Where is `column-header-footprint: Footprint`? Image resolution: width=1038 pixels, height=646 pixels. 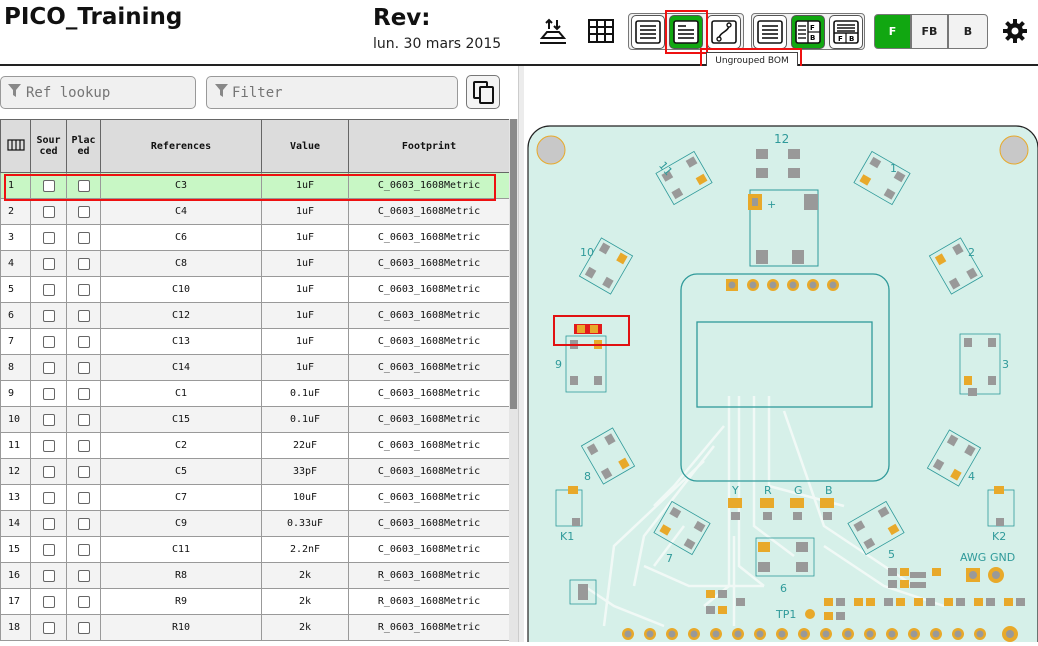 column-header-footprint: Footprint is located at coordinates (429, 146).